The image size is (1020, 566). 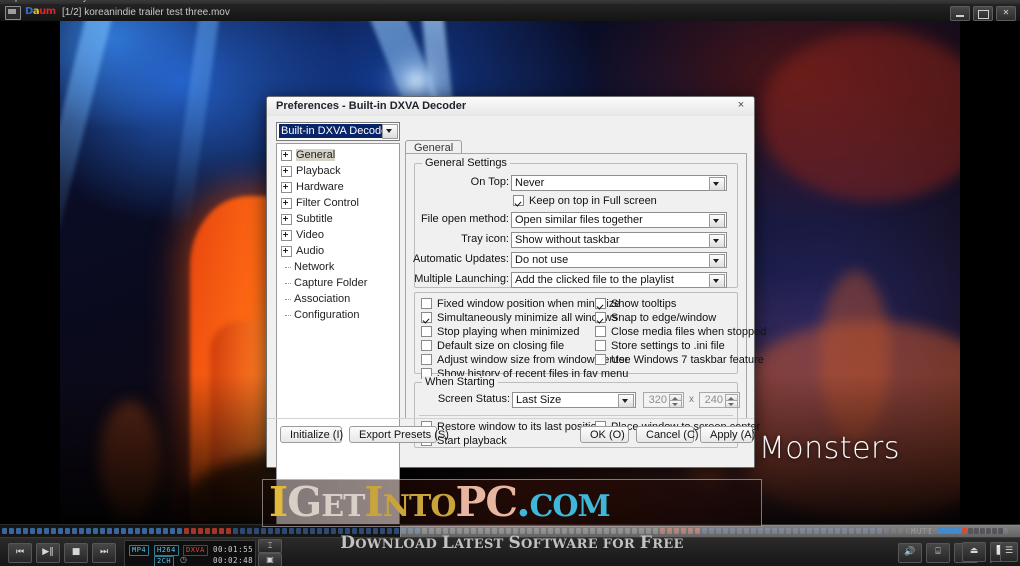 I want to click on stop-button: ■, so click(x=76, y=553).